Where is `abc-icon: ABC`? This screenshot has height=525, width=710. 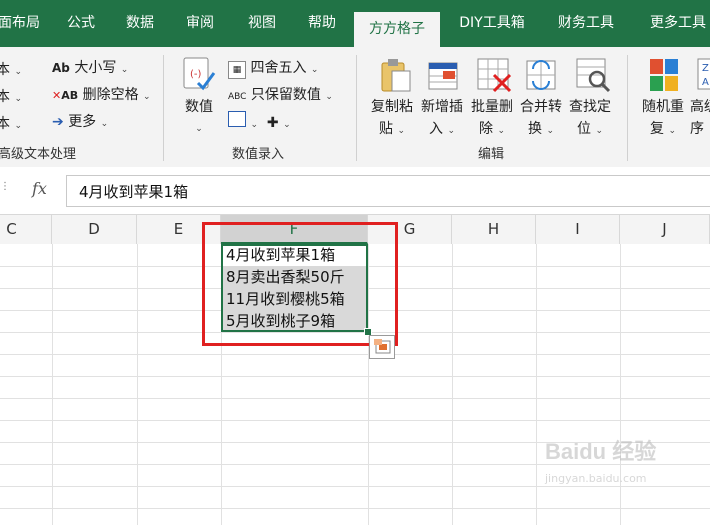 abc-icon: ABC is located at coordinates (237, 97).